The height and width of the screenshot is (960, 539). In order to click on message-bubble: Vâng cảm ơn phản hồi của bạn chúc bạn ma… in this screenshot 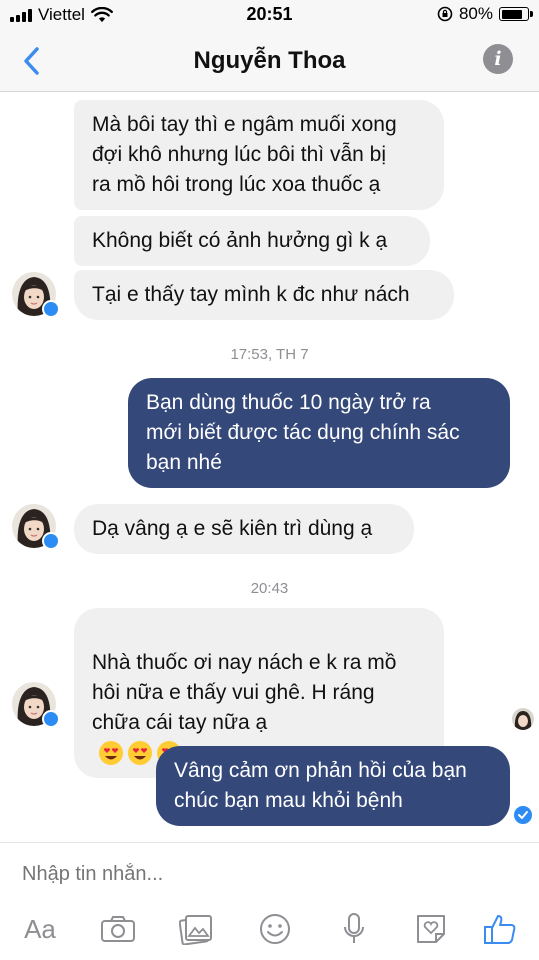, I will do `click(333, 786)`.